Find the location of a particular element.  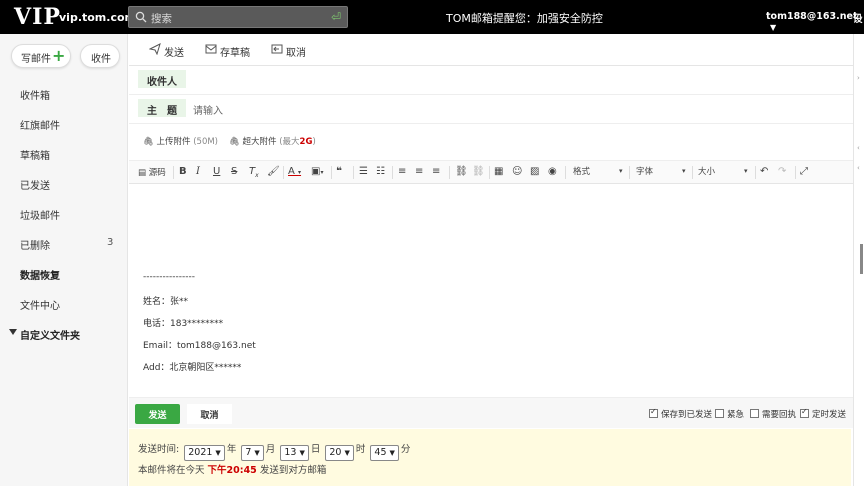

redo-icon: ↷ is located at coordinates (782, 171).